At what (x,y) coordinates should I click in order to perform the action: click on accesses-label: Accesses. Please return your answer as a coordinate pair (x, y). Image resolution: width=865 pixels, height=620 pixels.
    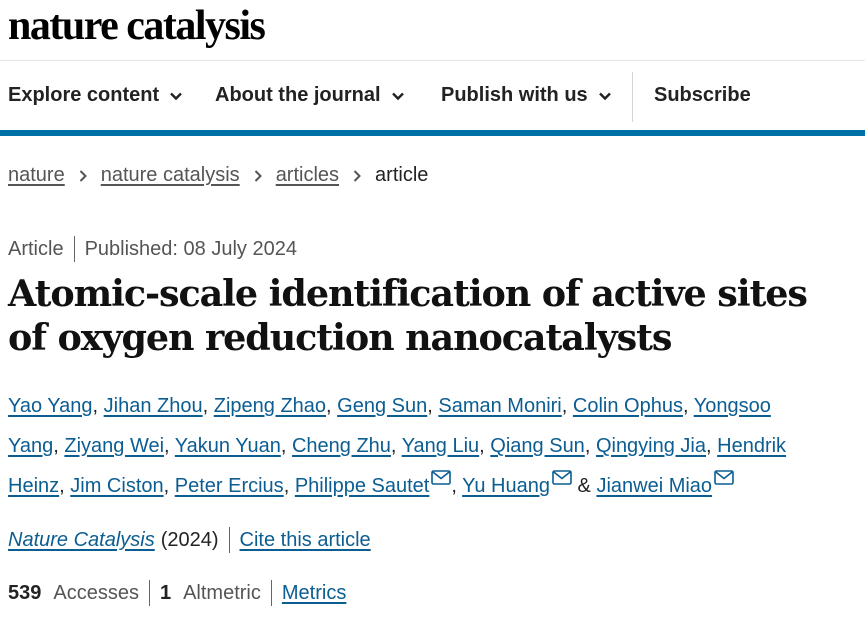
    Looking at the image, I should click on (96, 592).